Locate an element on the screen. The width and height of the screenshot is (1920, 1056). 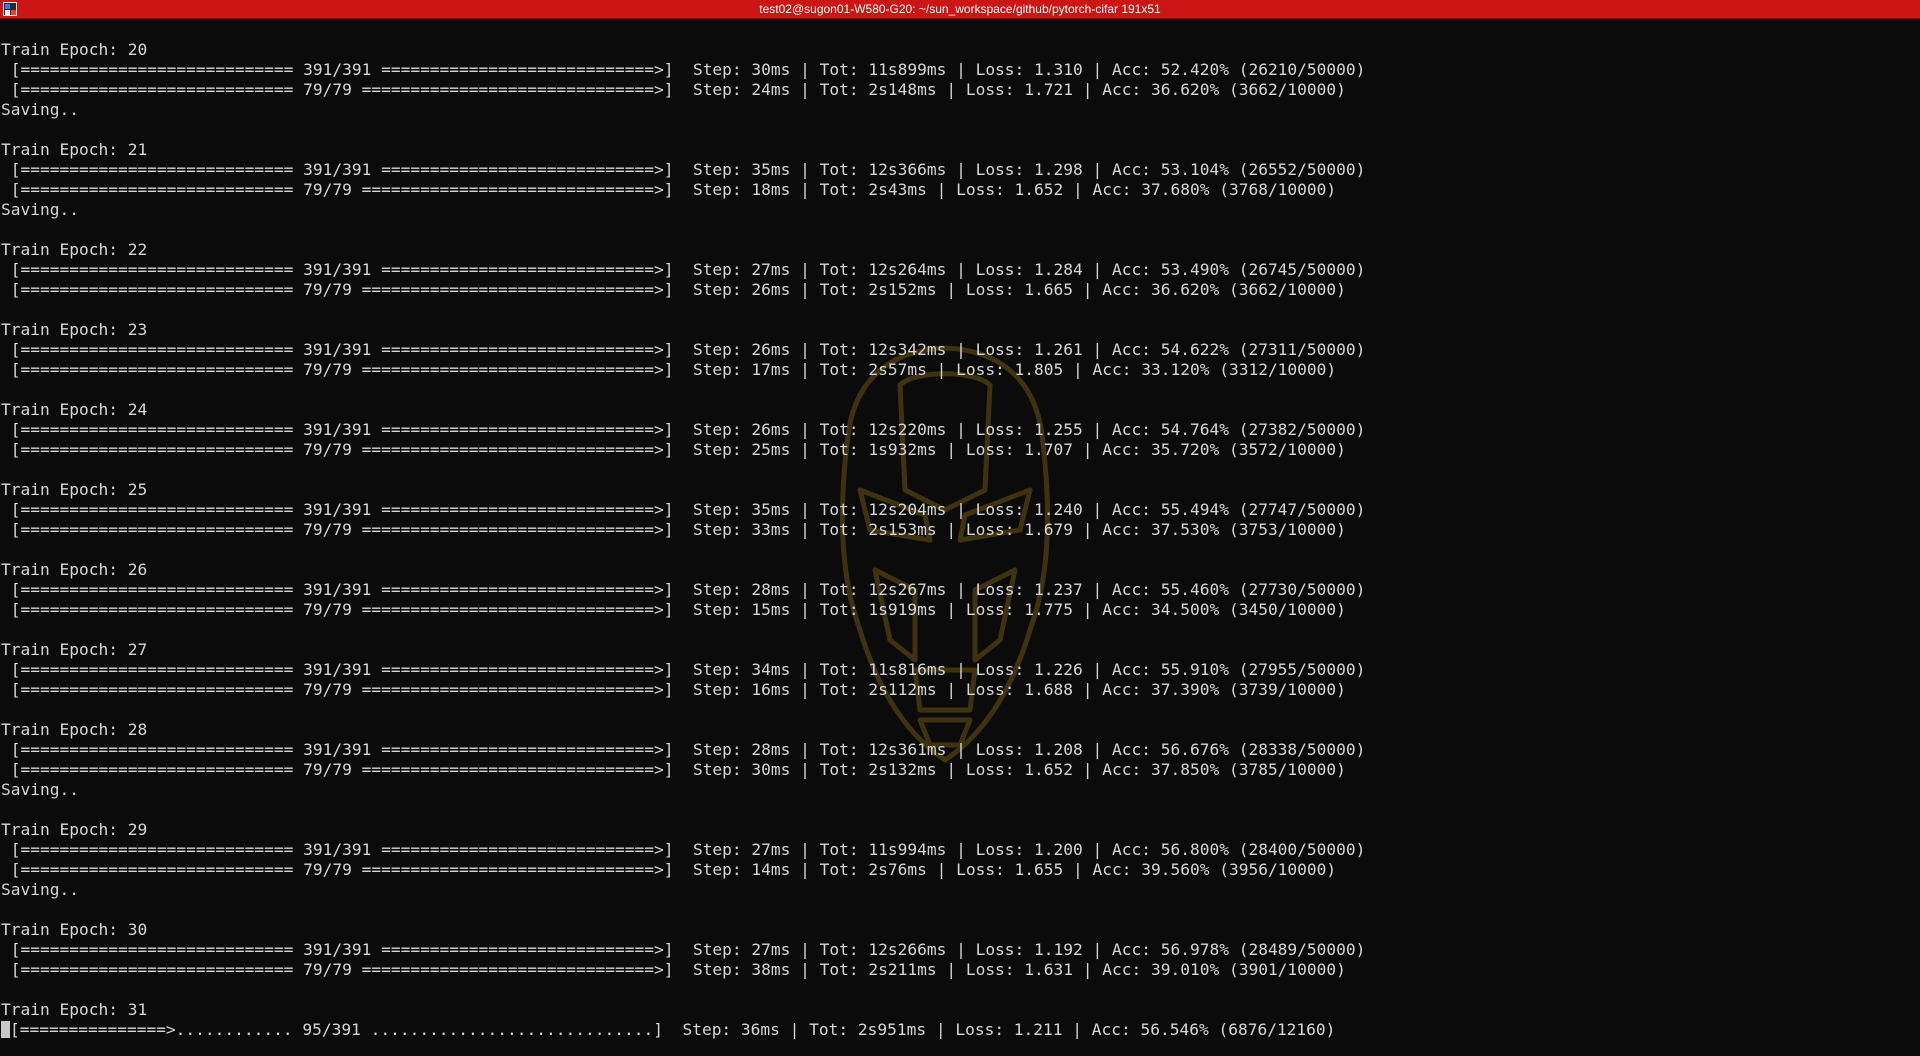
terminal-line: Train Epoch: 30 is located at coordinates (74, 929).